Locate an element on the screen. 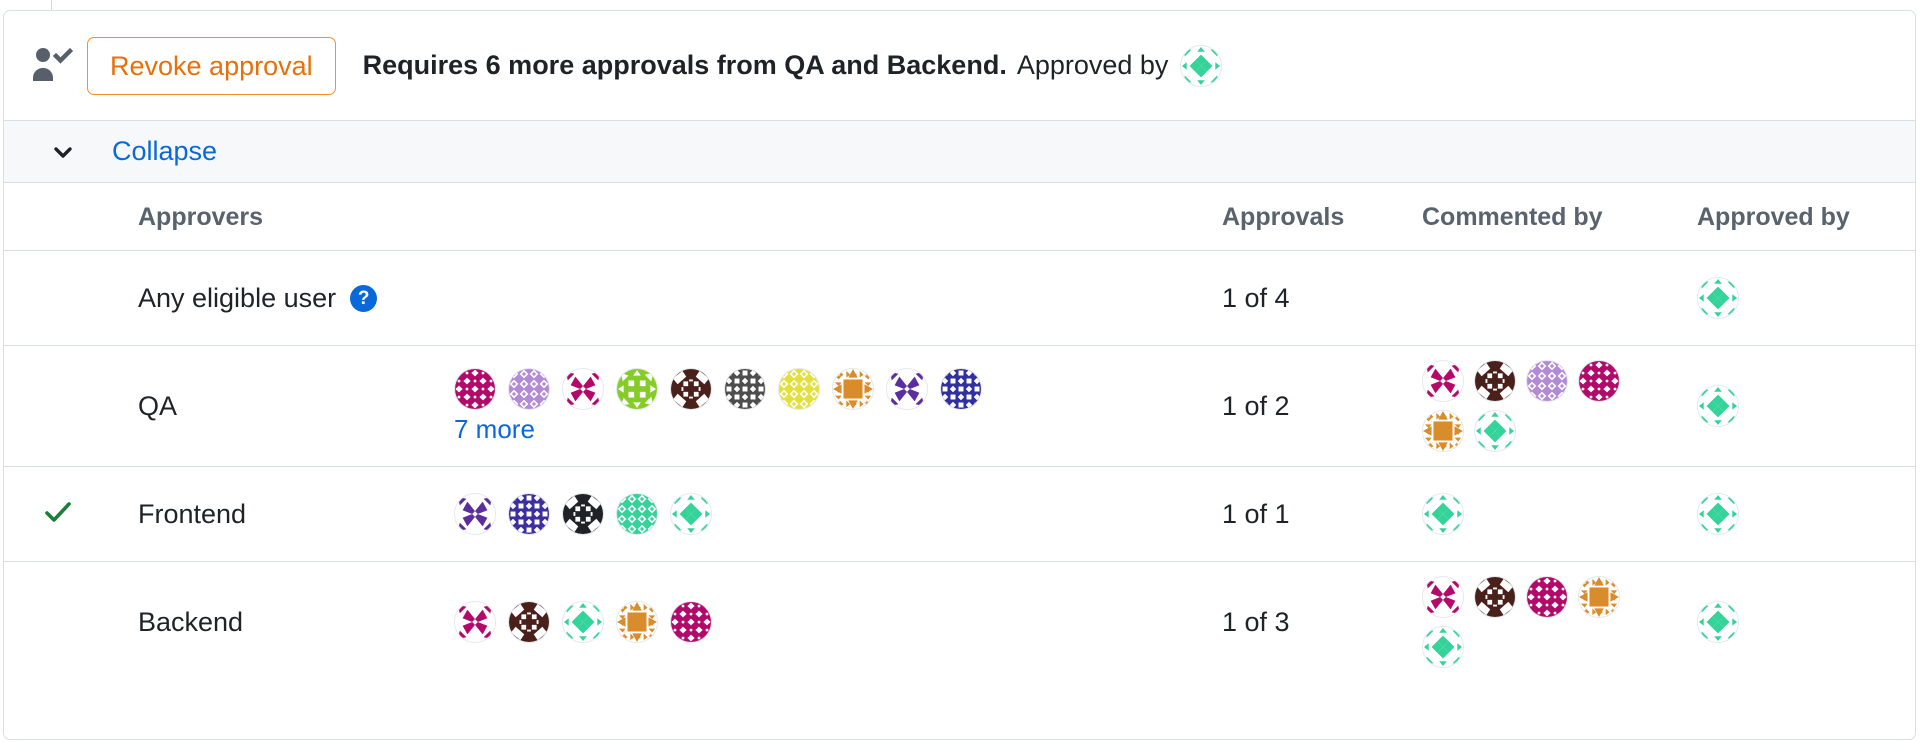  th-status is located at coordinates (58, 217).